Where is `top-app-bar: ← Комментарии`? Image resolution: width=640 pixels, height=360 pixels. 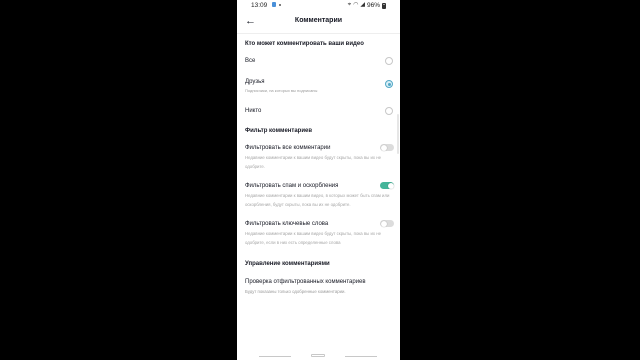 top-app-bar: ← Комментарии is located at coordinates (318, 22).